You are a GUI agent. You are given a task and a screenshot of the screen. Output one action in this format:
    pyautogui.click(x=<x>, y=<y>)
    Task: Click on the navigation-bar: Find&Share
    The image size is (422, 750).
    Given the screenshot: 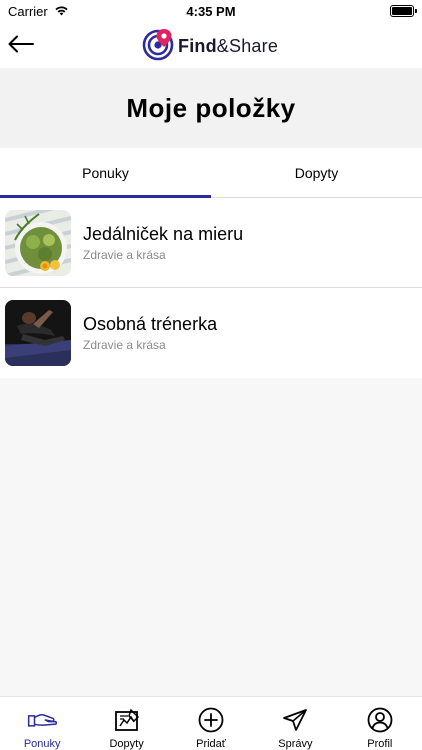 What is the action you would take?
    pyautogui.click(x=211, y=46)
    